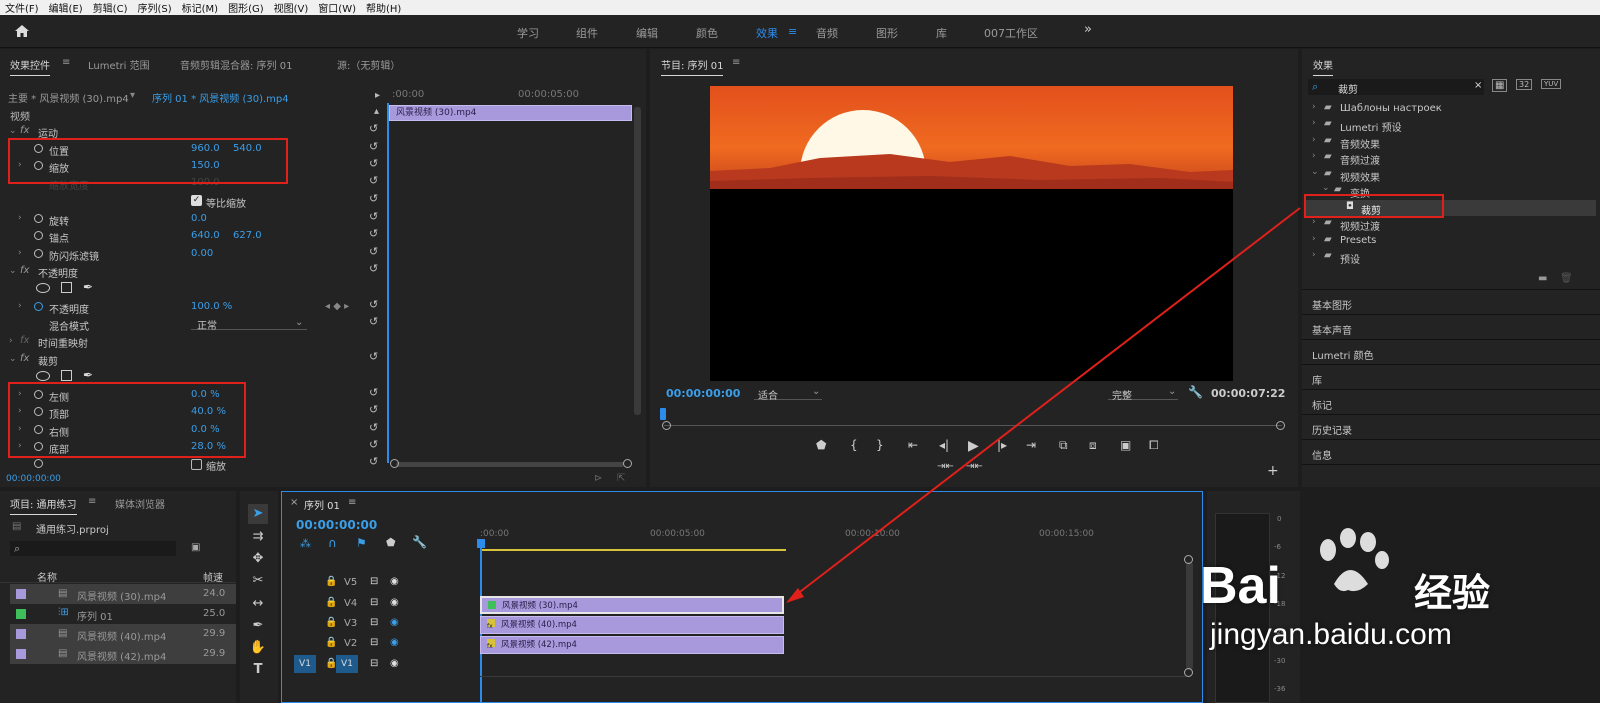 This screenshot has height=703, width=1600. What do you see at coordinates (93, 548) in the screenshot?
I see `project-search-input: ⌕` at bounding box center [93, 548].